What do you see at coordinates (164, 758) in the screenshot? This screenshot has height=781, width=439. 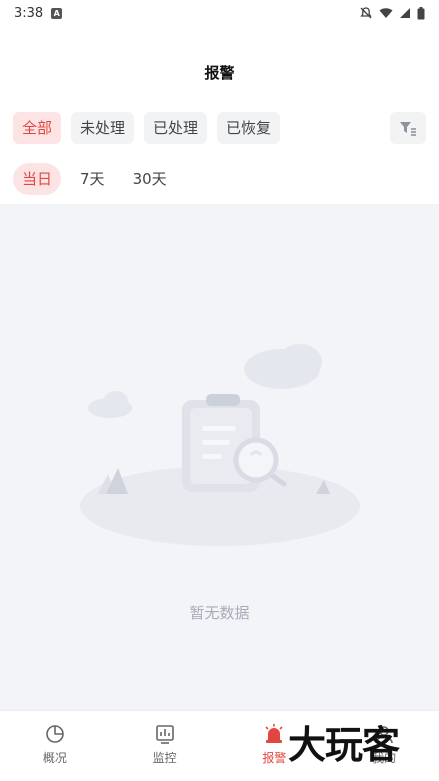 I see `tab-monitor-label: 监控` at bounding box center [164, 758].